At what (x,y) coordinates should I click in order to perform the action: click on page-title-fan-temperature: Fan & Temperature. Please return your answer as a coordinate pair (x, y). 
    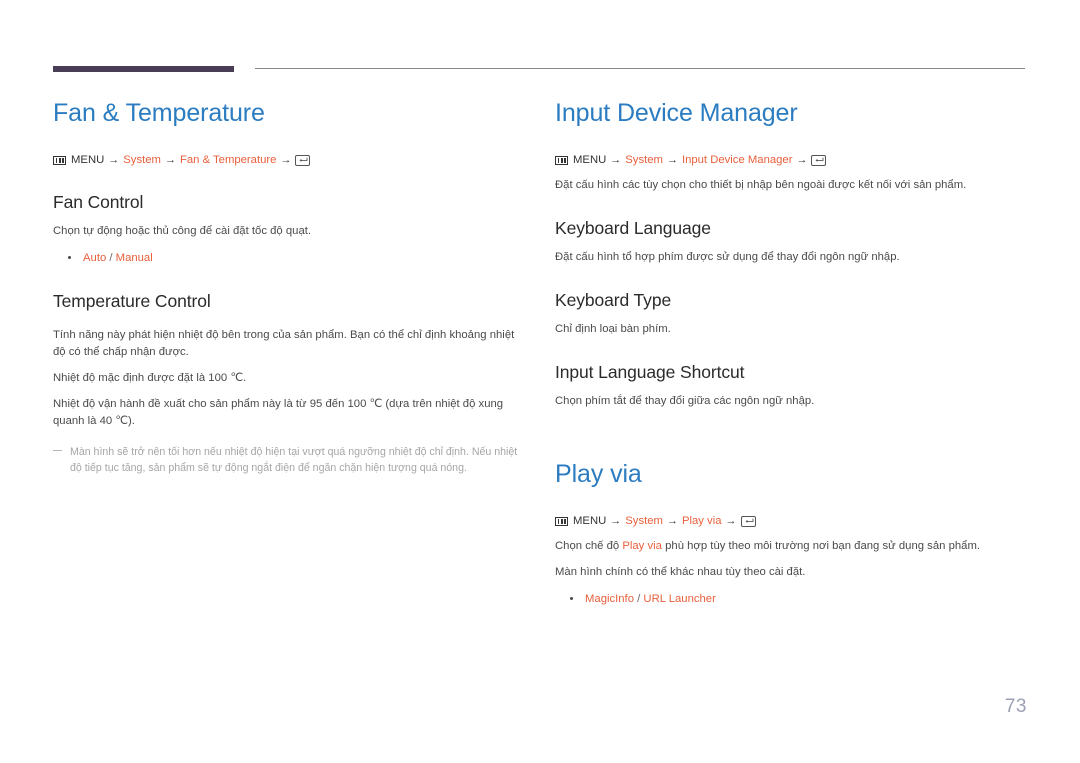
    Looking at the image, I should click on (159, 113).